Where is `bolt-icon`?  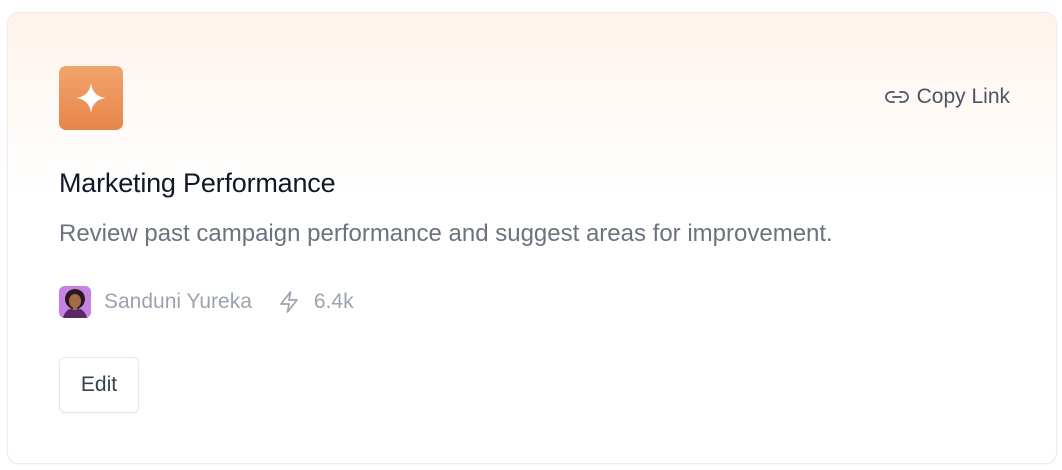 bolt-icon is located at coordinates (289, 302).